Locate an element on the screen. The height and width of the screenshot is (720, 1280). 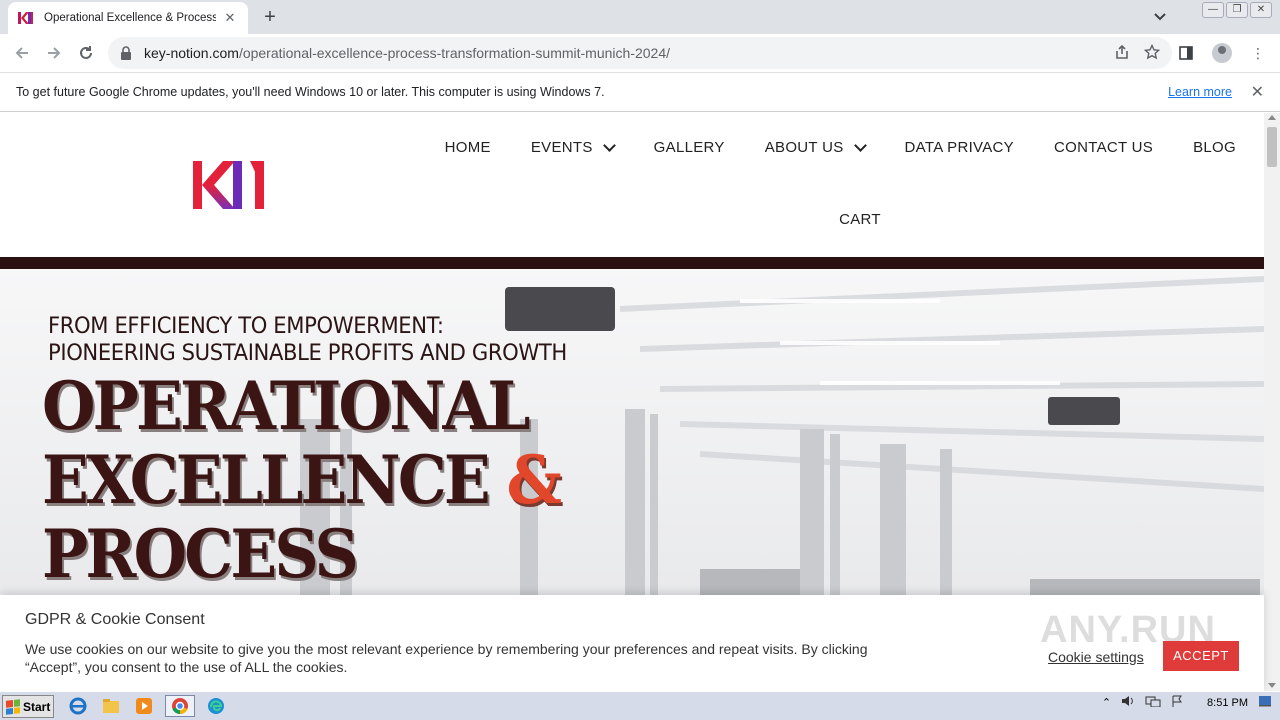
minimize-icon: — is located at coordinates (1213, 10).